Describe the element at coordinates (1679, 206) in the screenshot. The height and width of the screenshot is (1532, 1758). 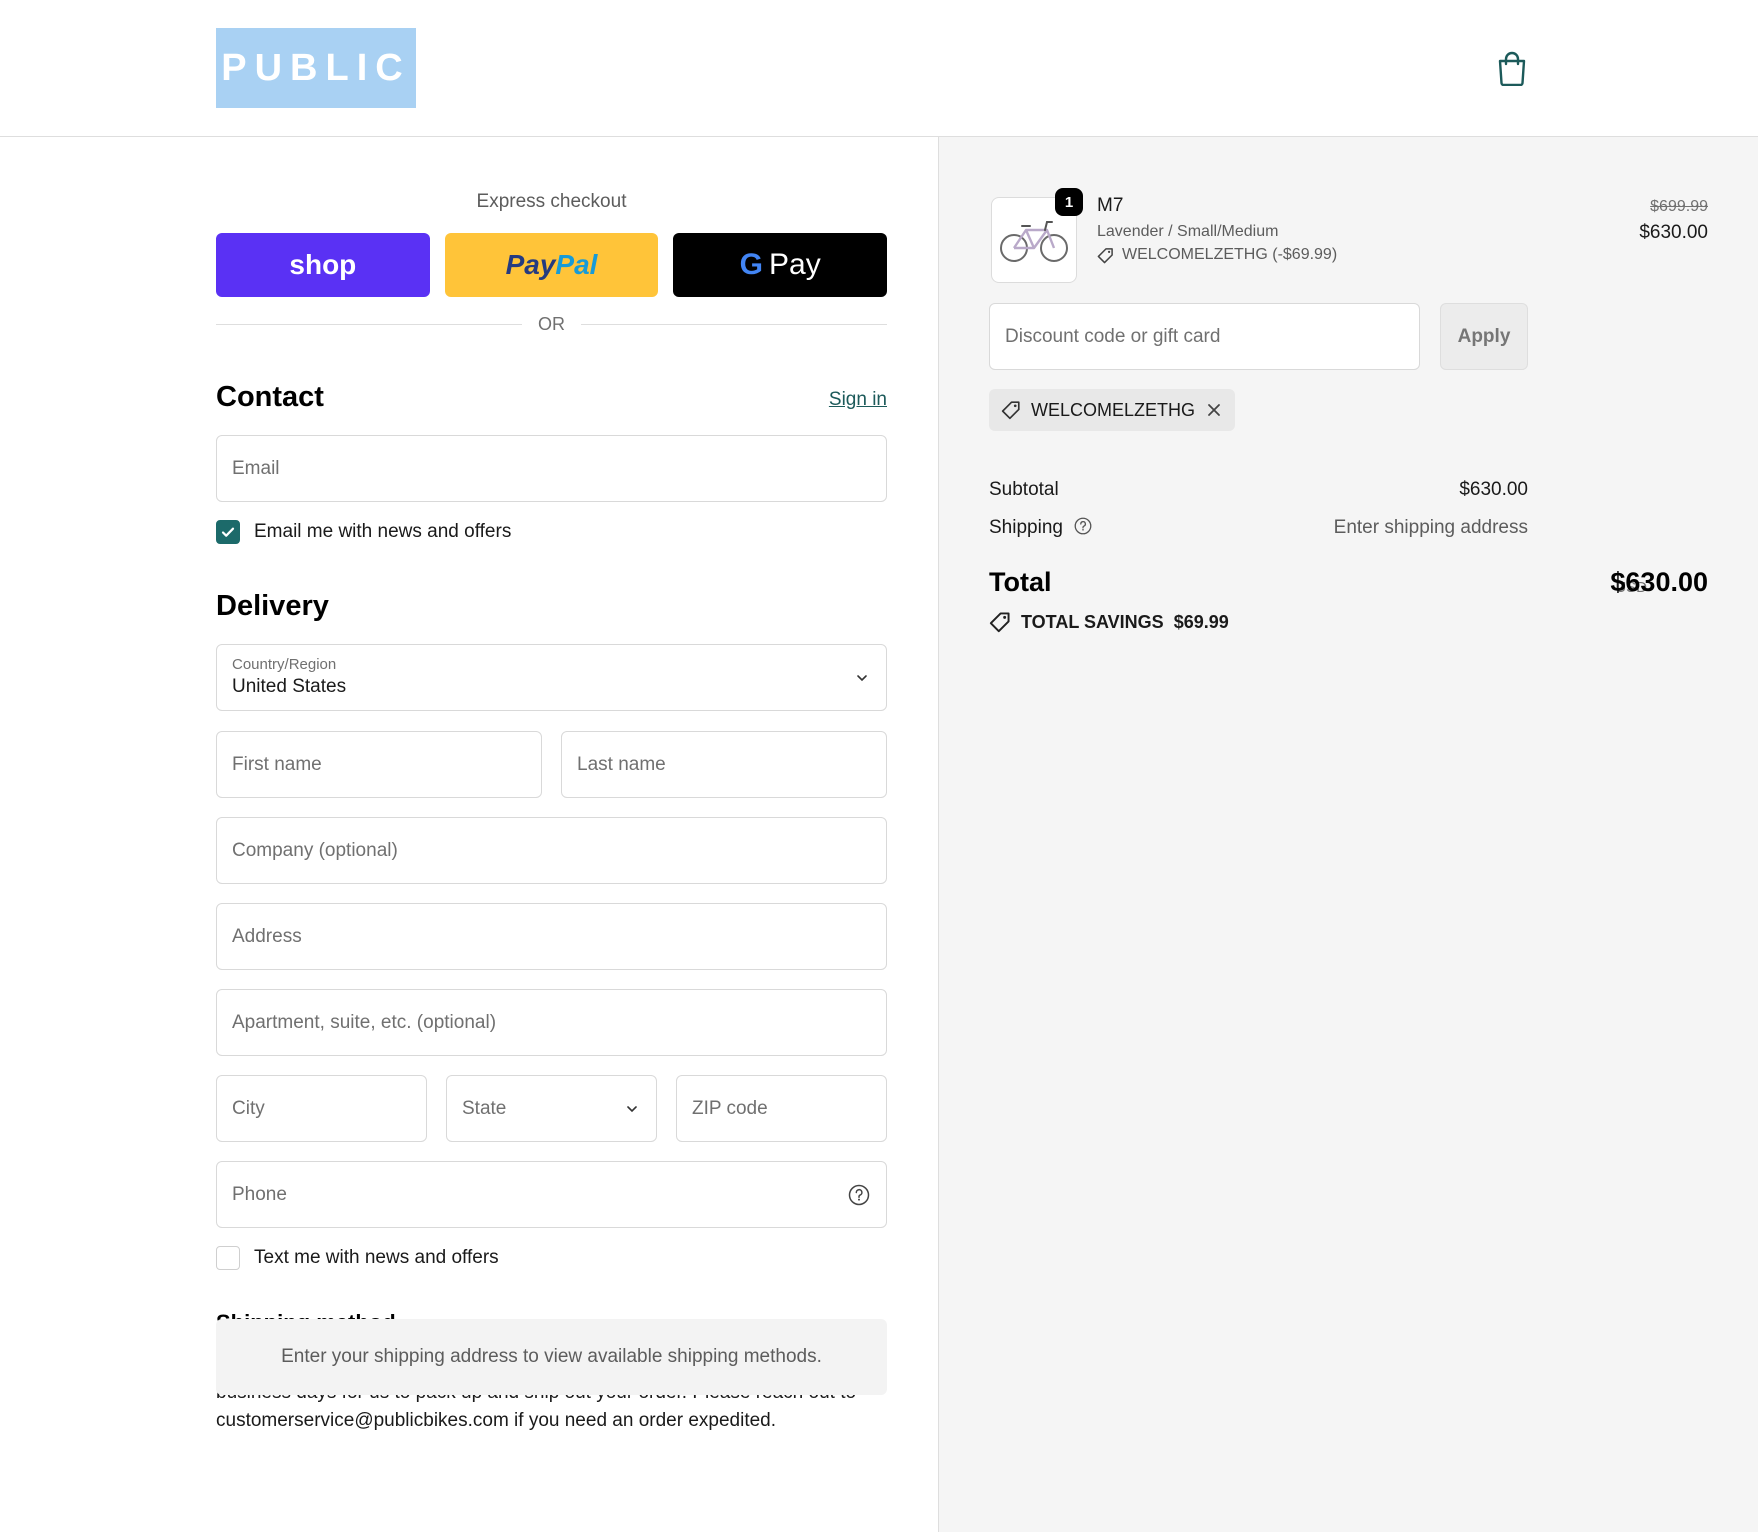
I see `original-price: $699.99` at that location.